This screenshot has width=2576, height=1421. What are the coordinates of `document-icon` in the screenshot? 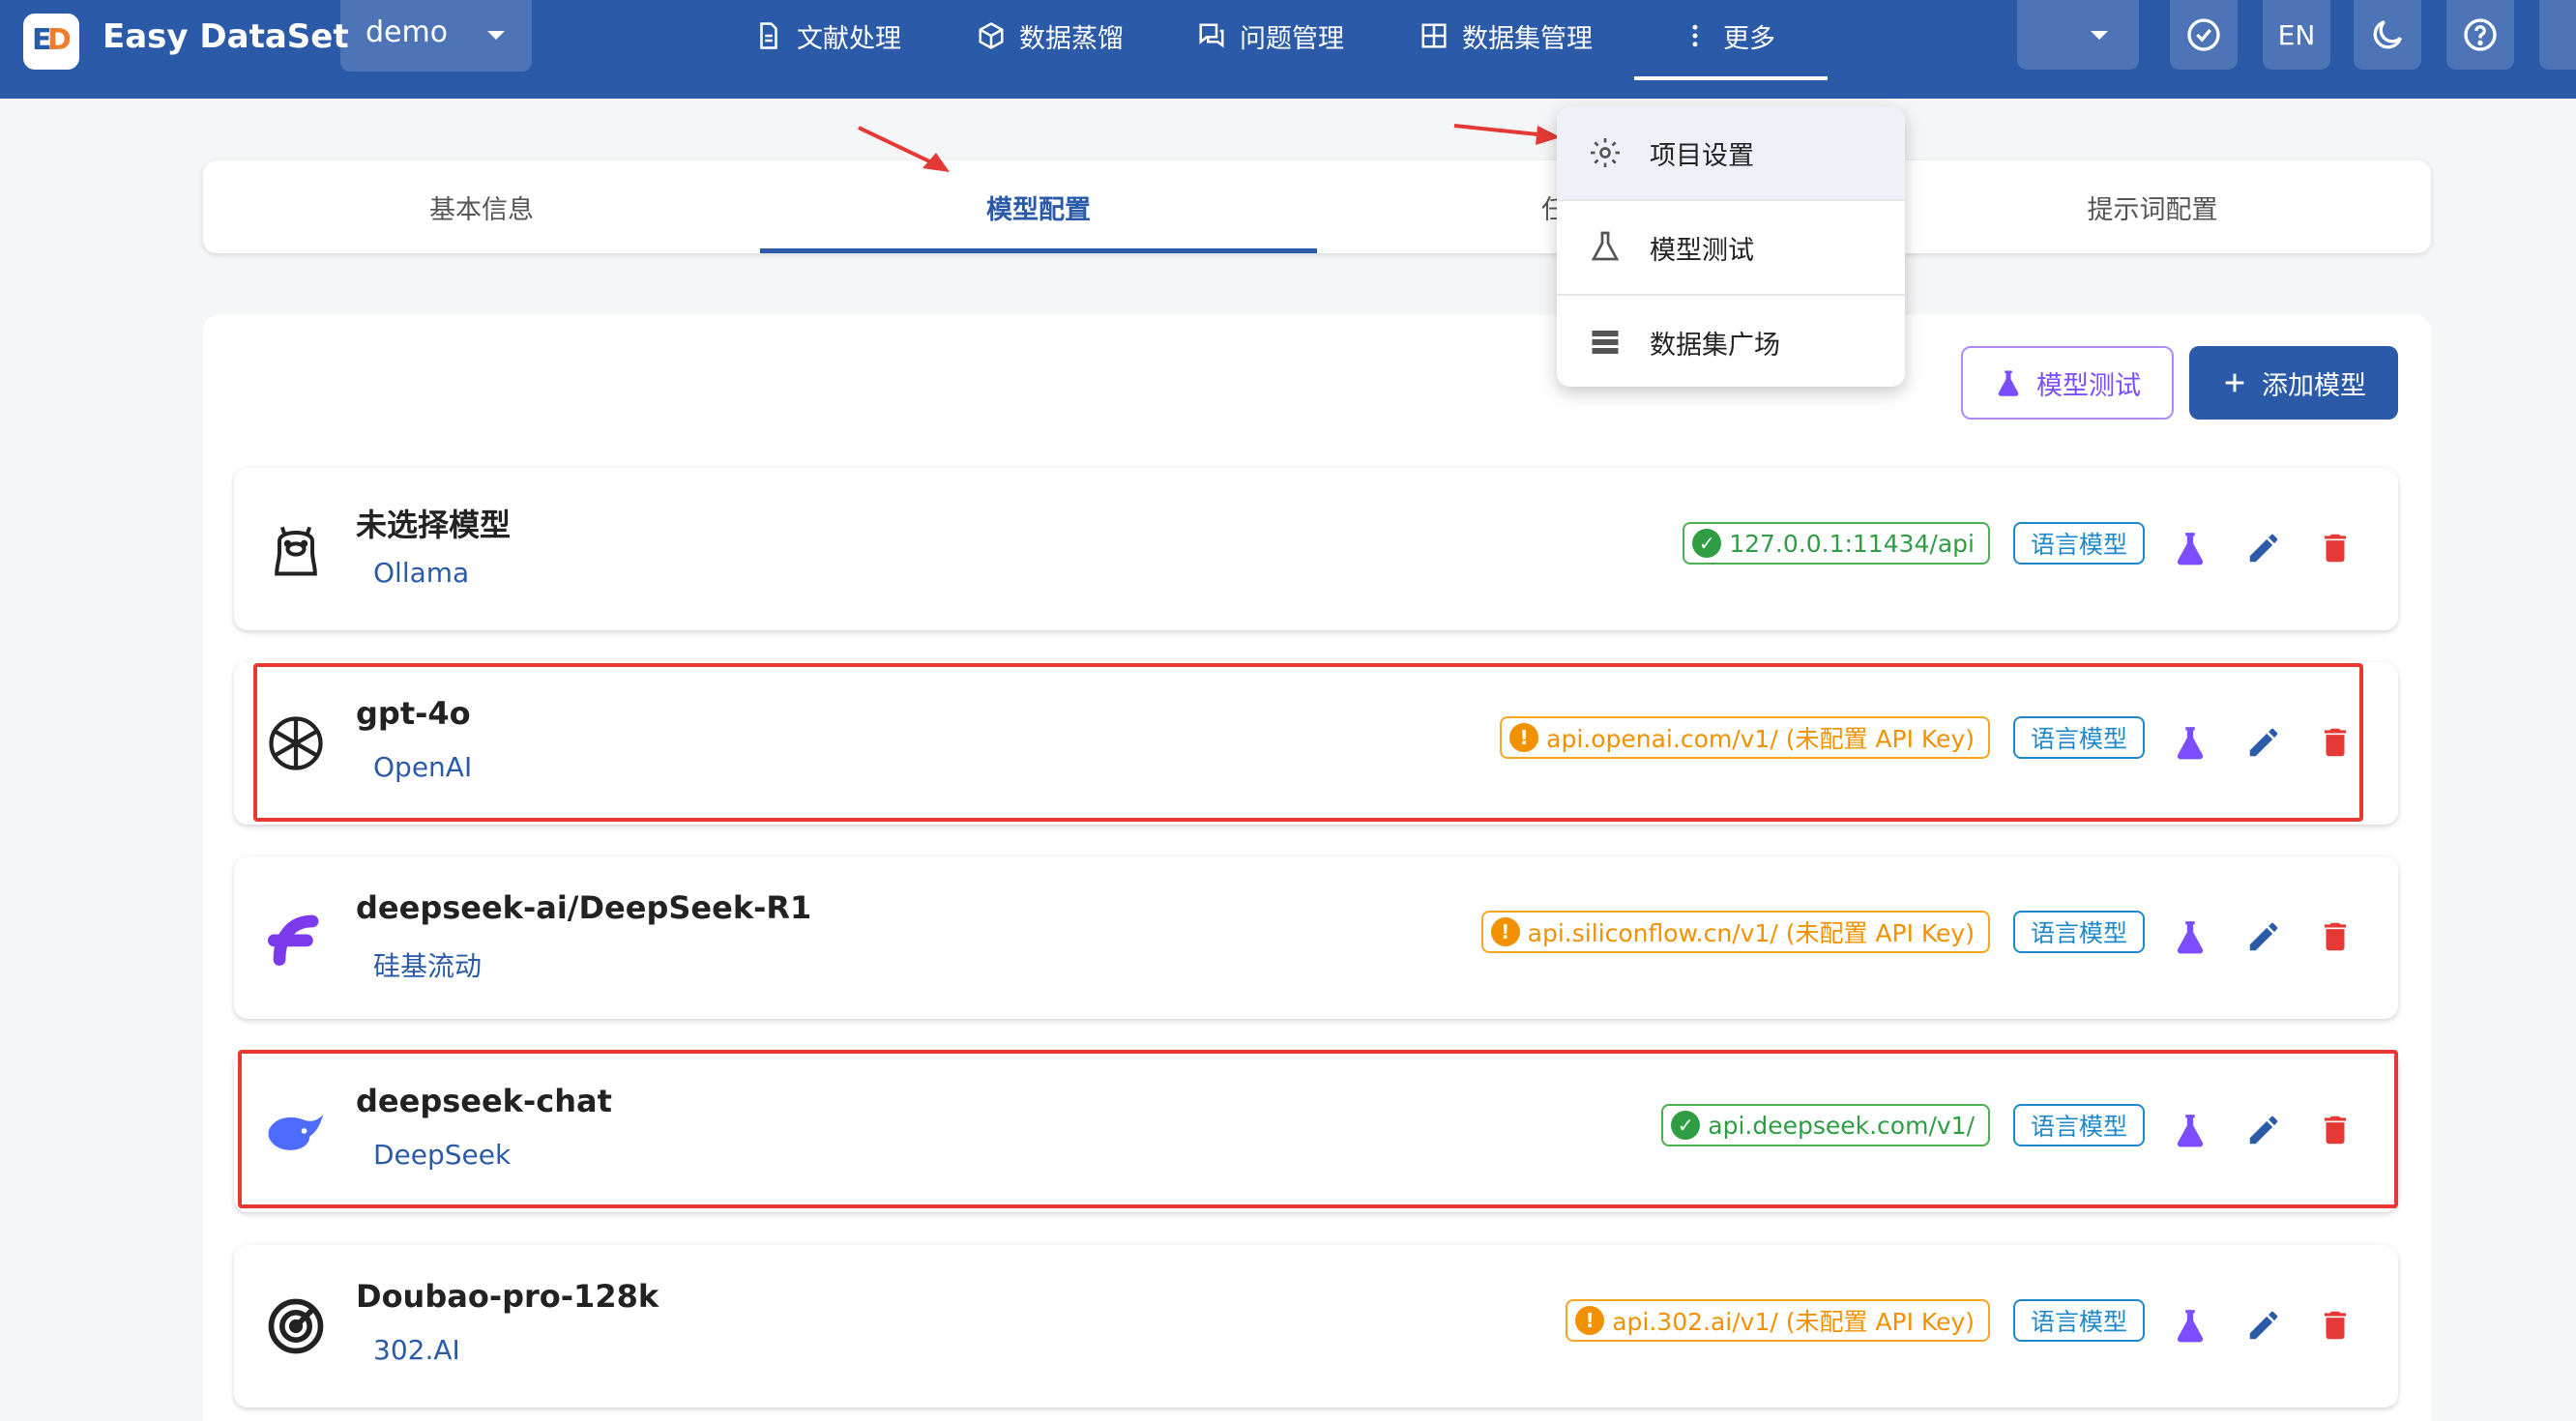 It's located at (768, 35).